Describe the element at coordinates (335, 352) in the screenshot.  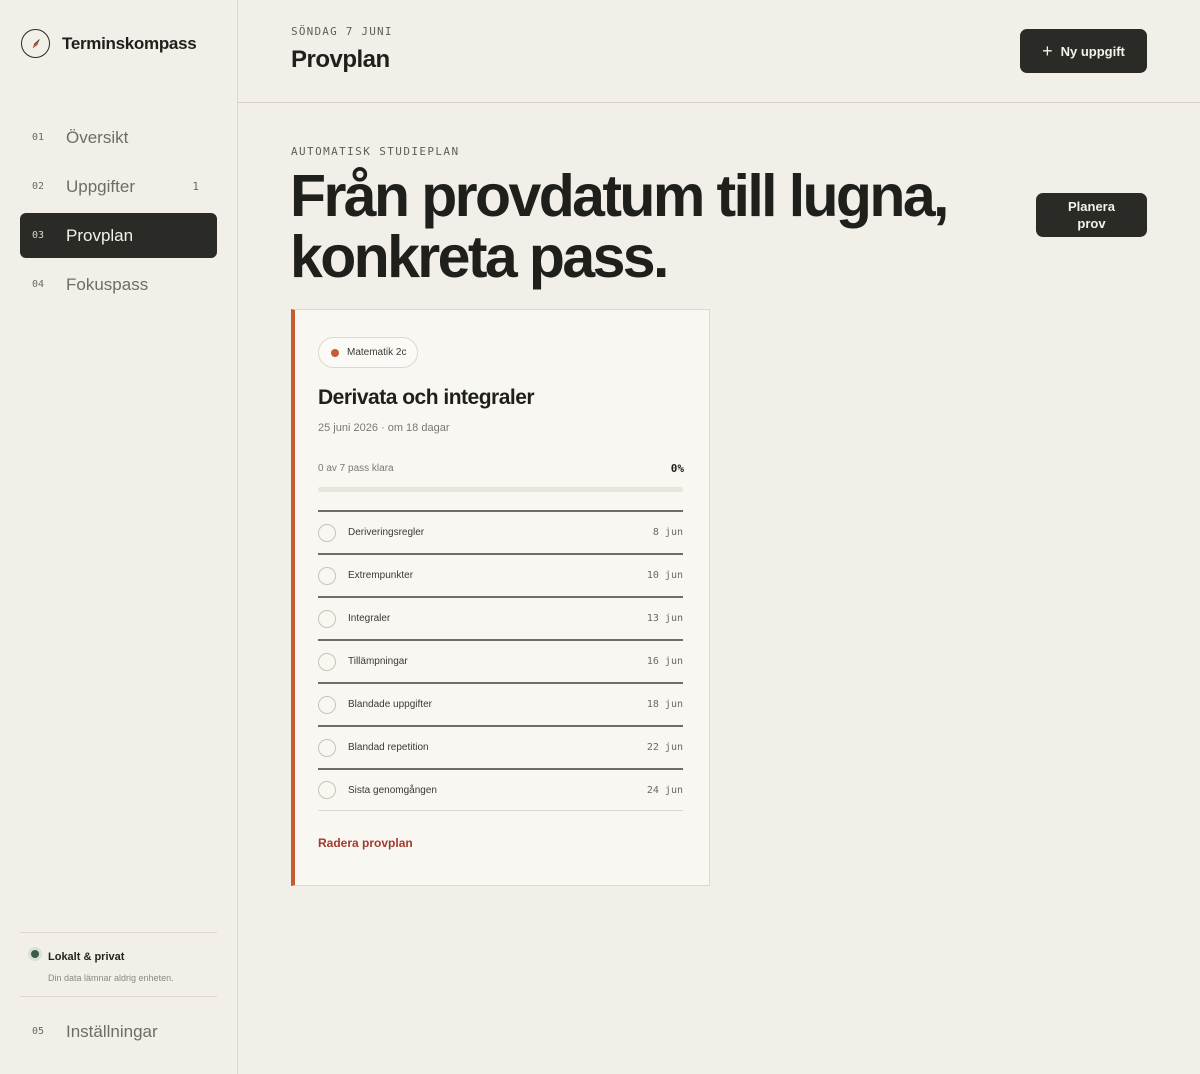
I see `subject-dot-icon` at that location.